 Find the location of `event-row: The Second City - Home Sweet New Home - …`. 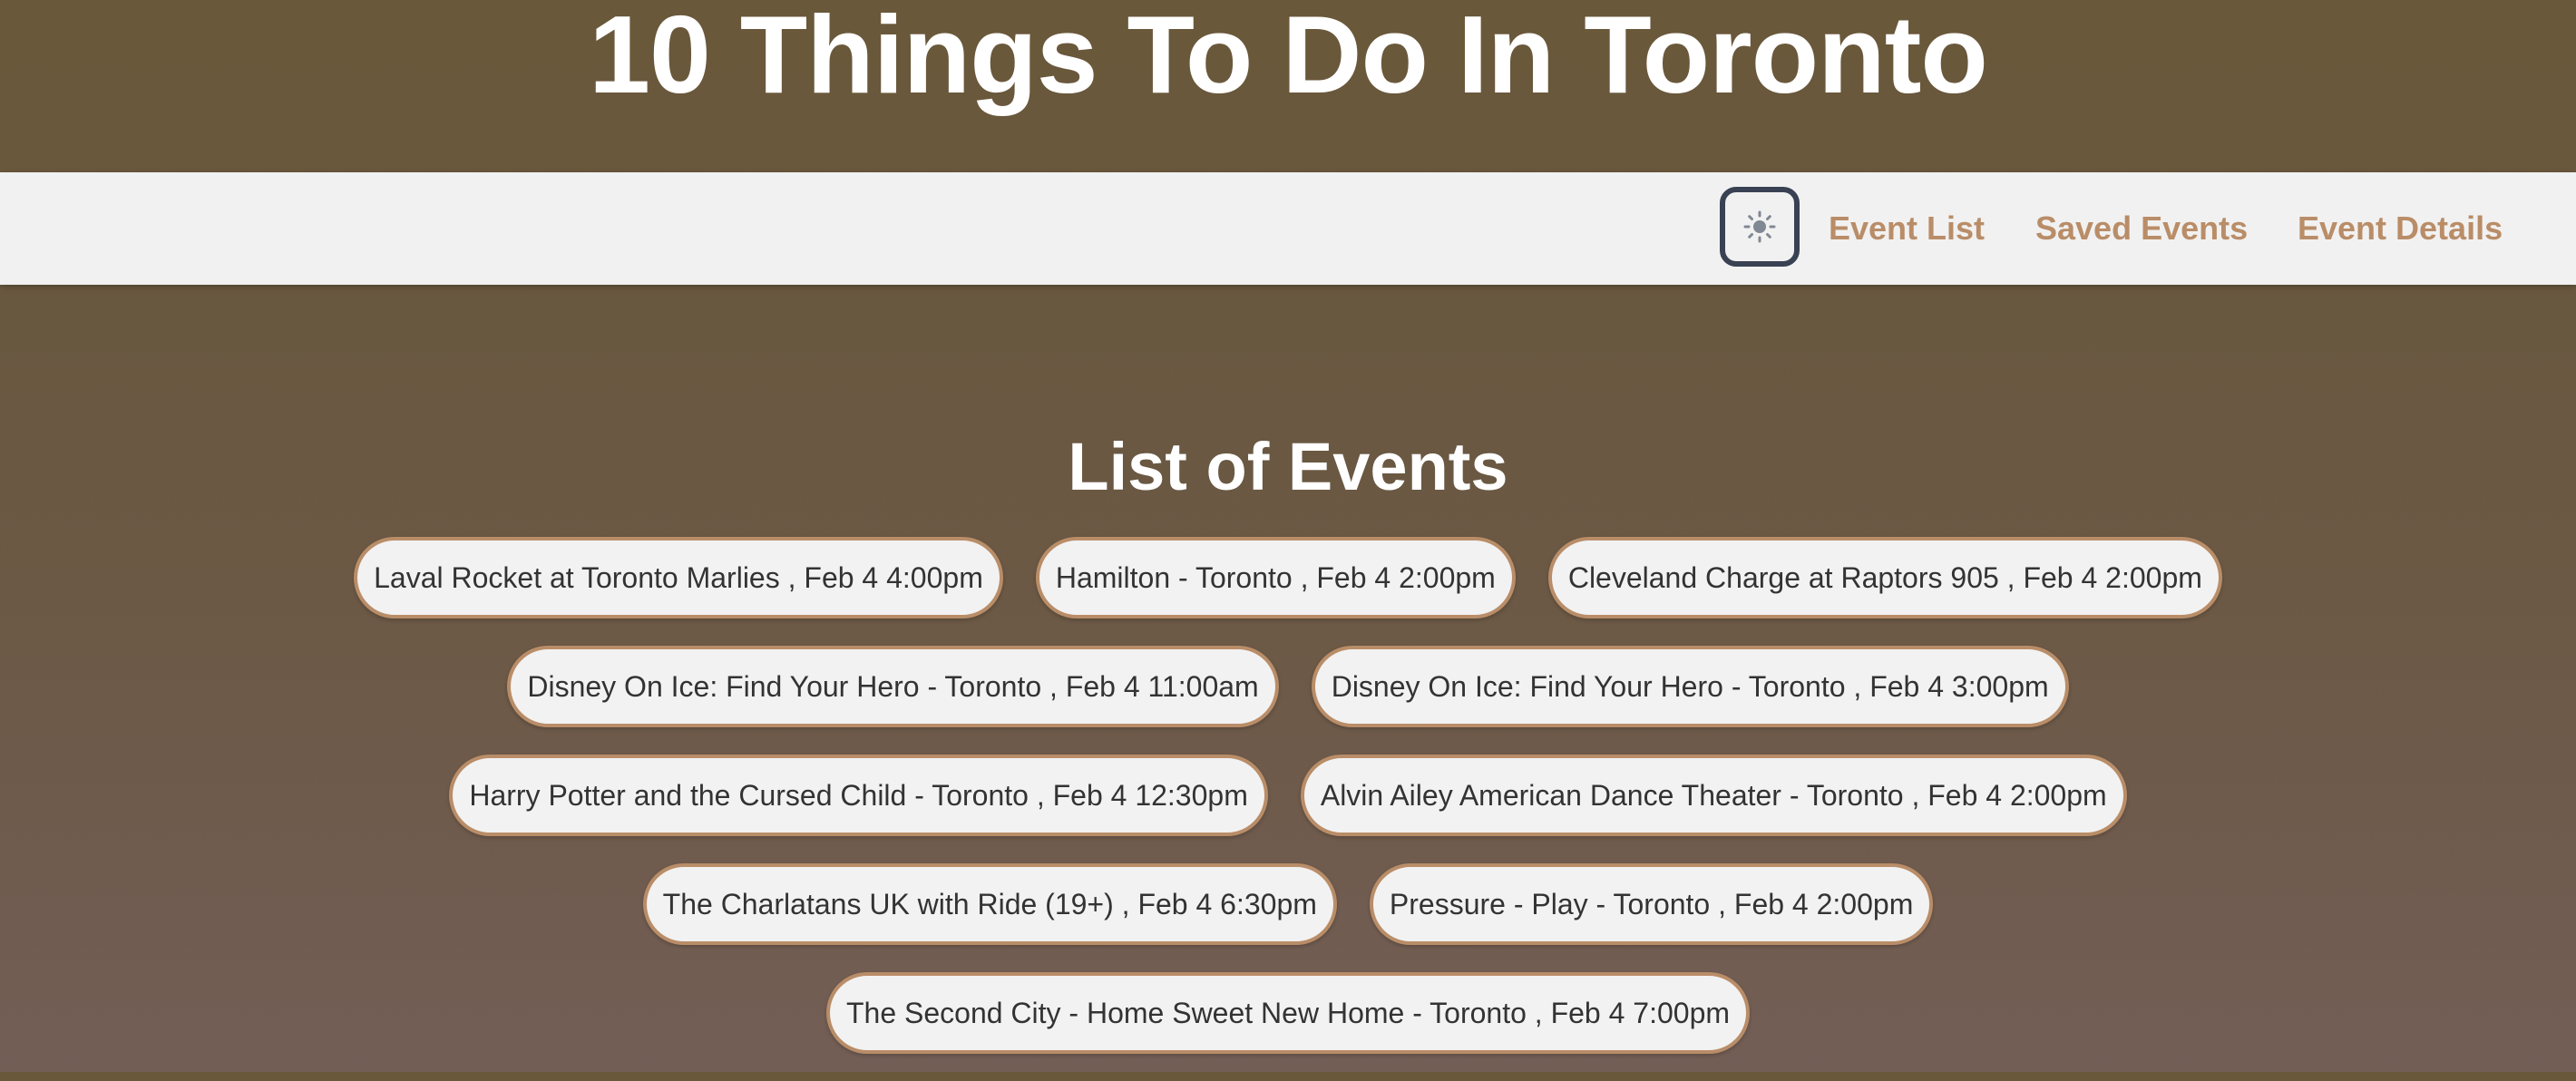

event-row: The Second City - Home Sweet New Home - … is located at coordinates (1288, 1013).